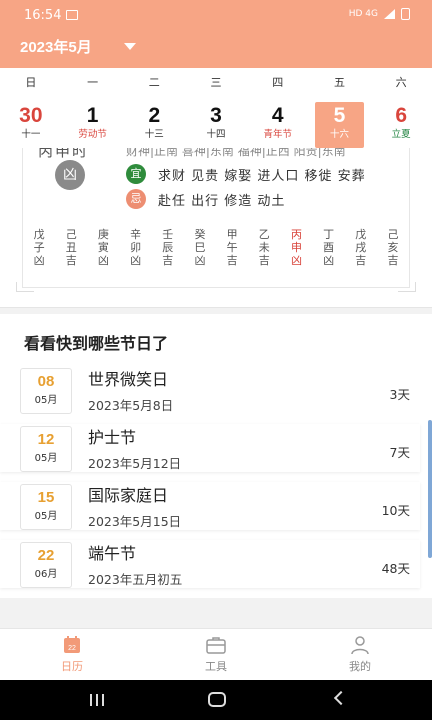 This screenshot has width=432, height=720. Describe the element at coordinates (92, 134) in the screenshot. I see `festival-label: 劳动节` at that location.